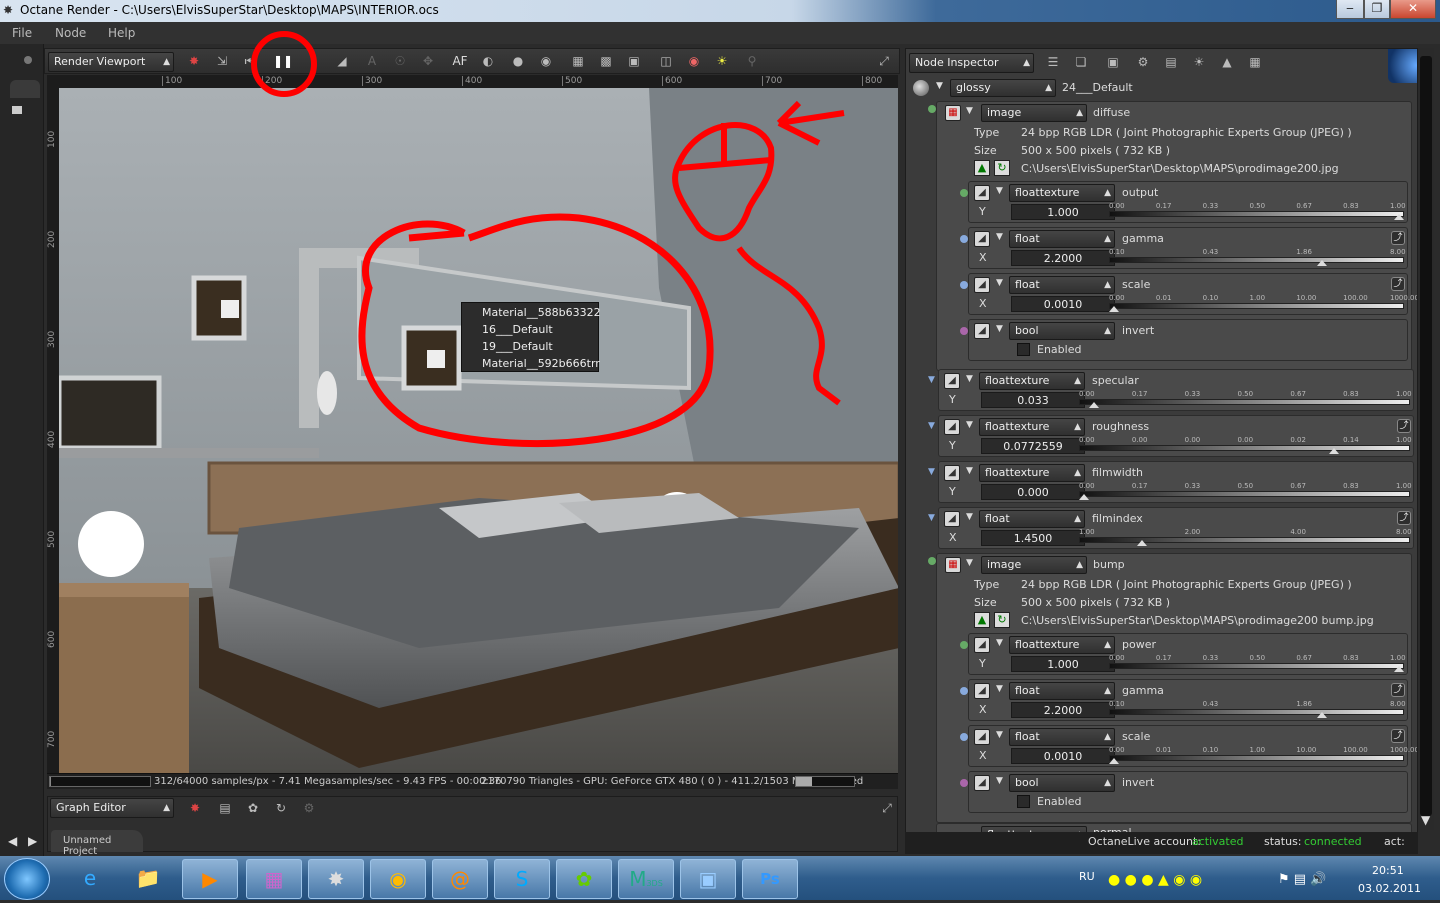 Image resolution: width=1440 pixels, height=903 pixels. I want to click on param-type-select-specular: floattexture ▲, so click(1032, 381).